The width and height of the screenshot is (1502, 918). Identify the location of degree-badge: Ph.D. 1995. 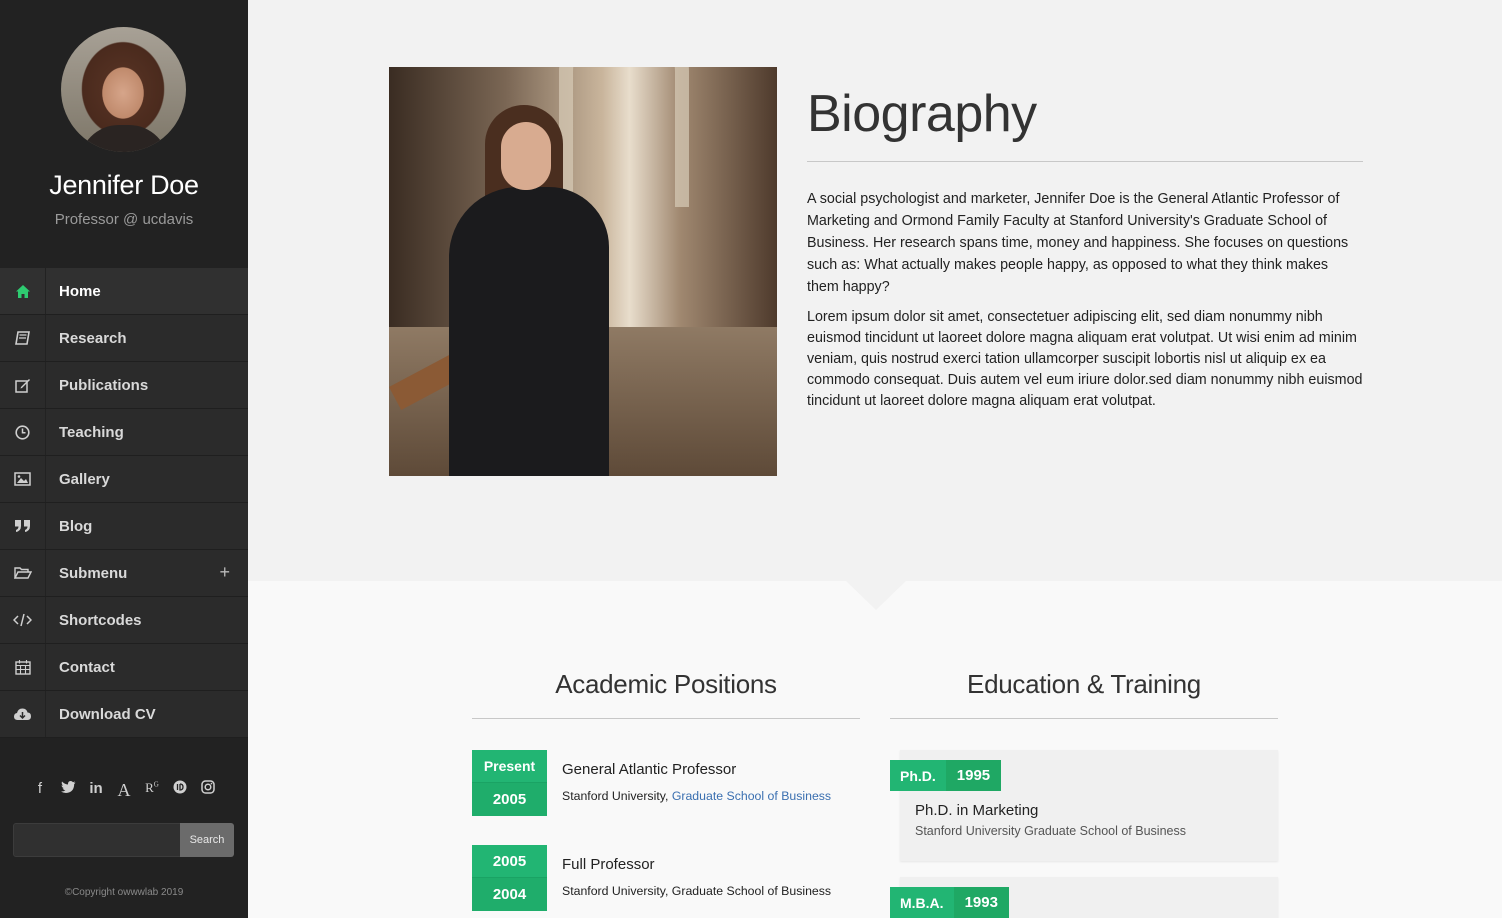
(946, 775).